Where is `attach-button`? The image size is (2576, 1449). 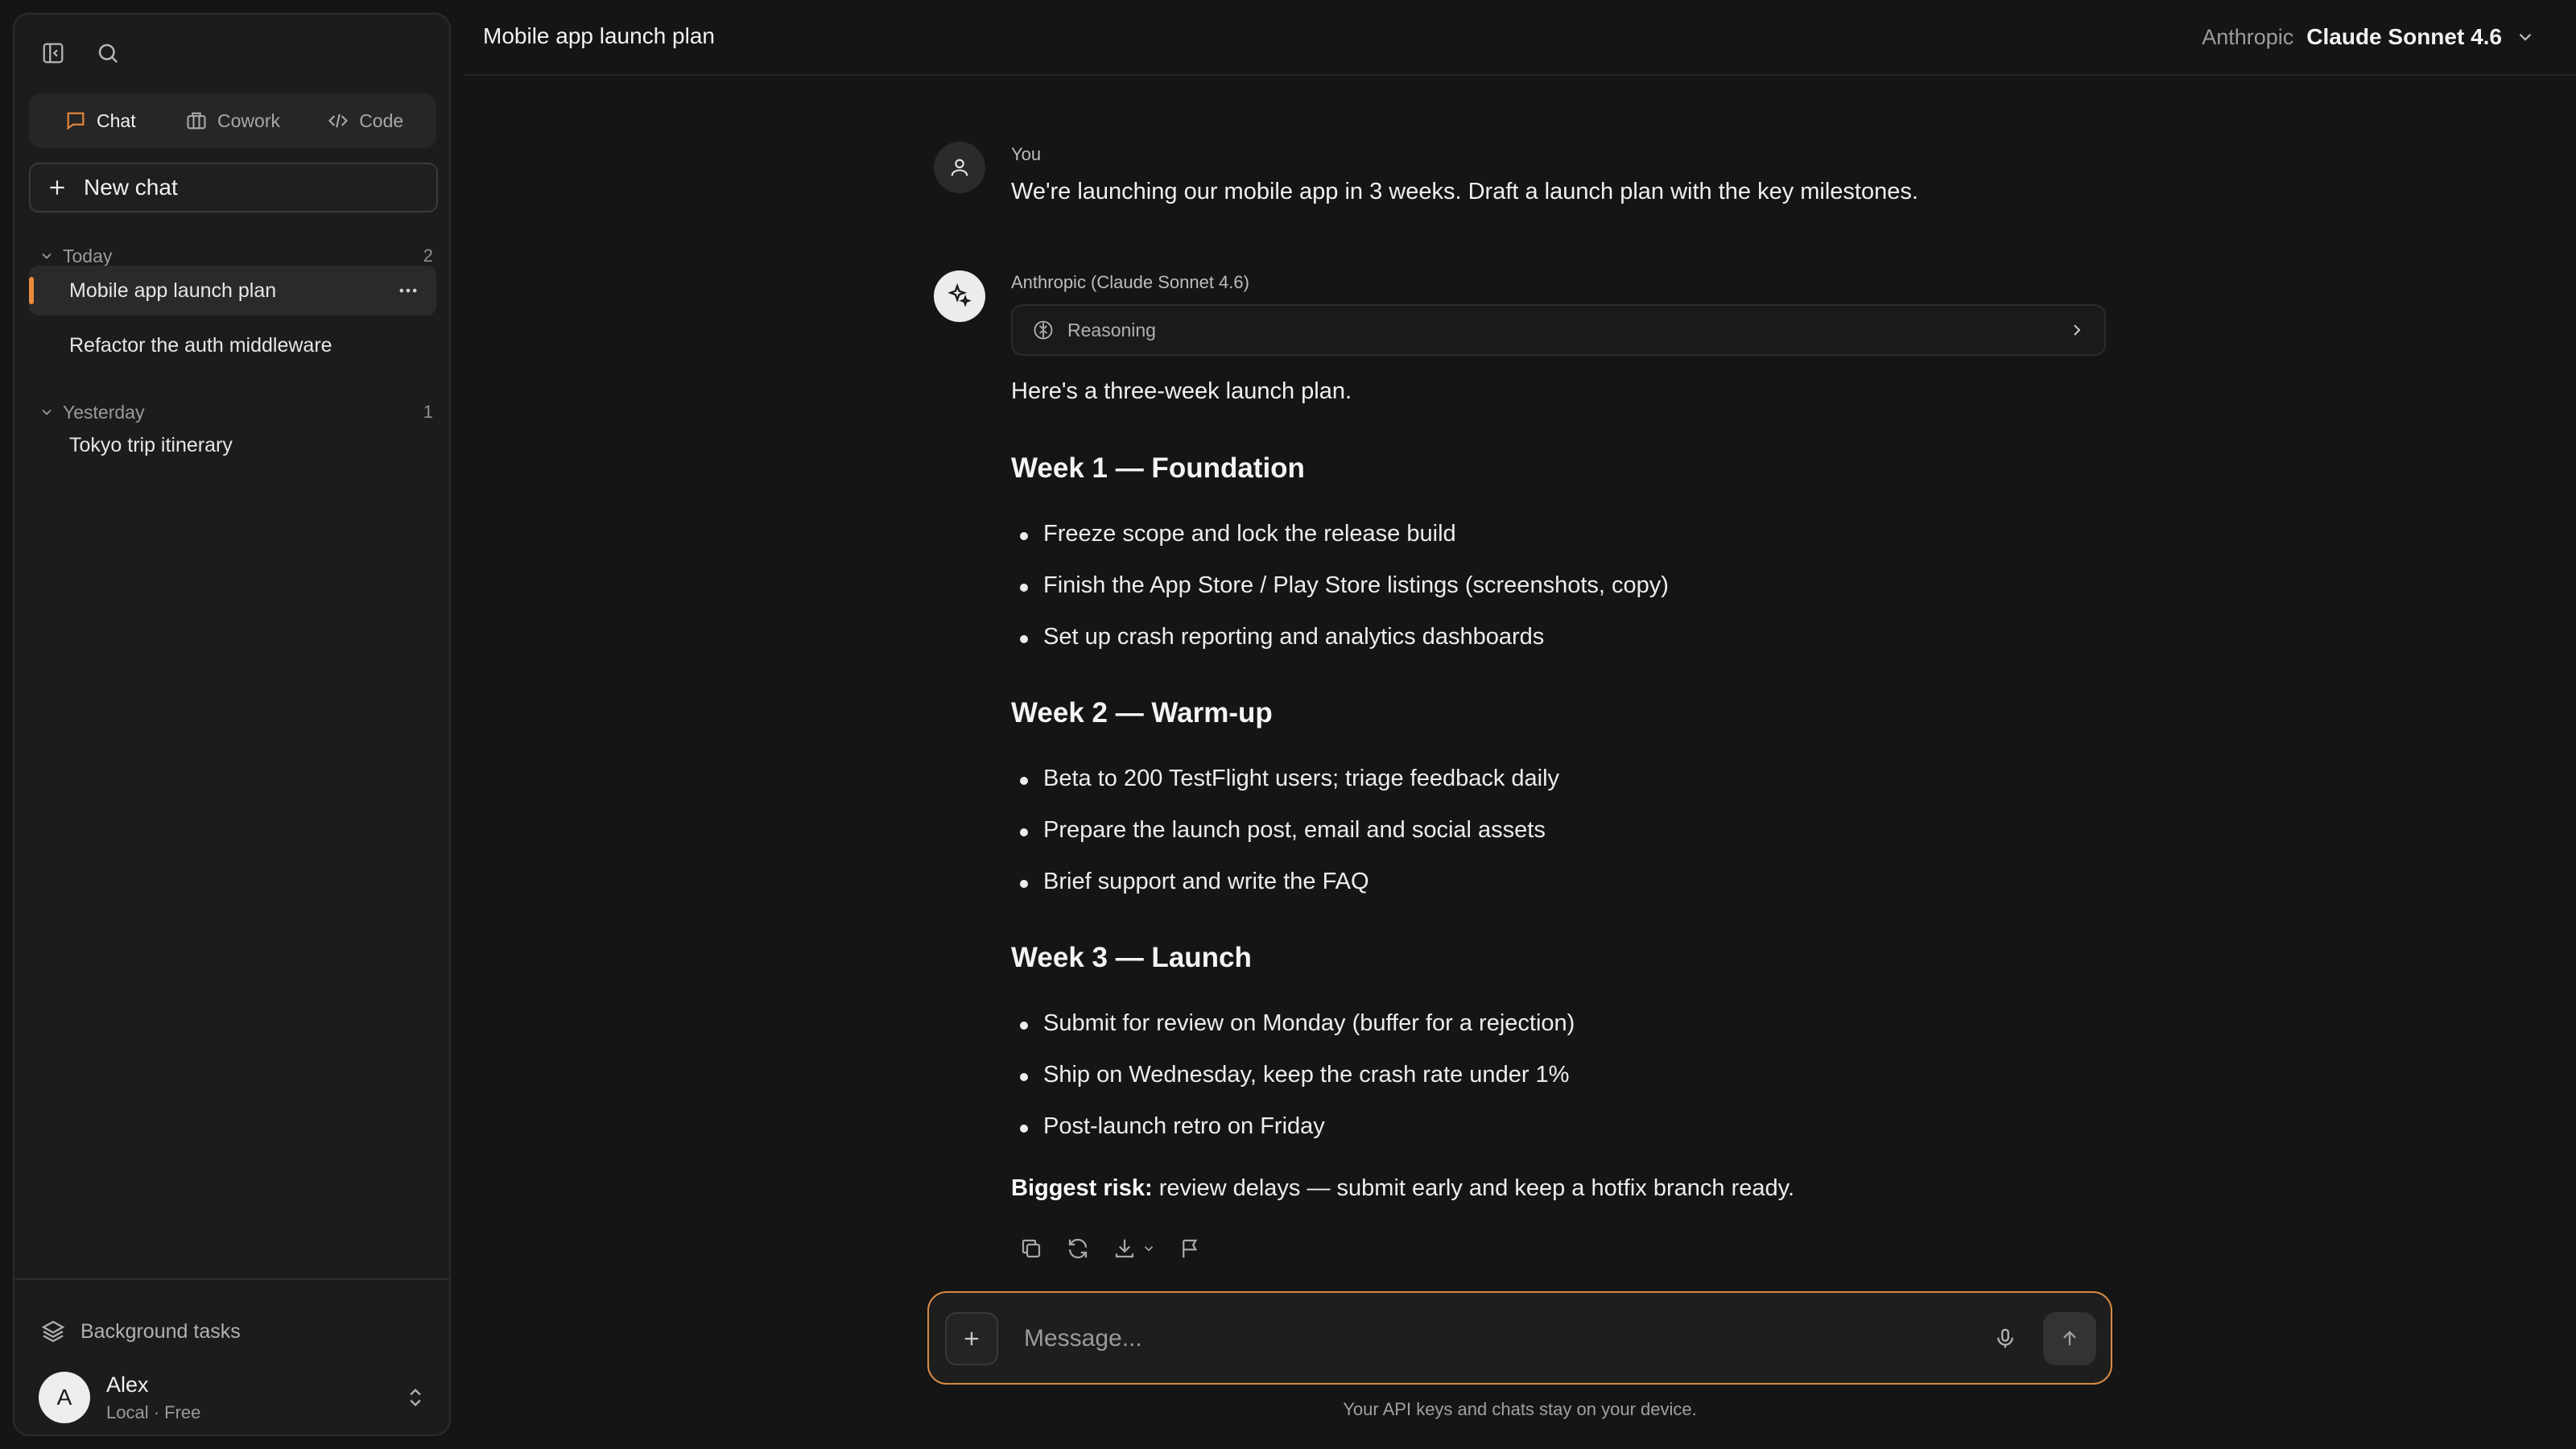 attach-button is located at coordinates (971, 1338).